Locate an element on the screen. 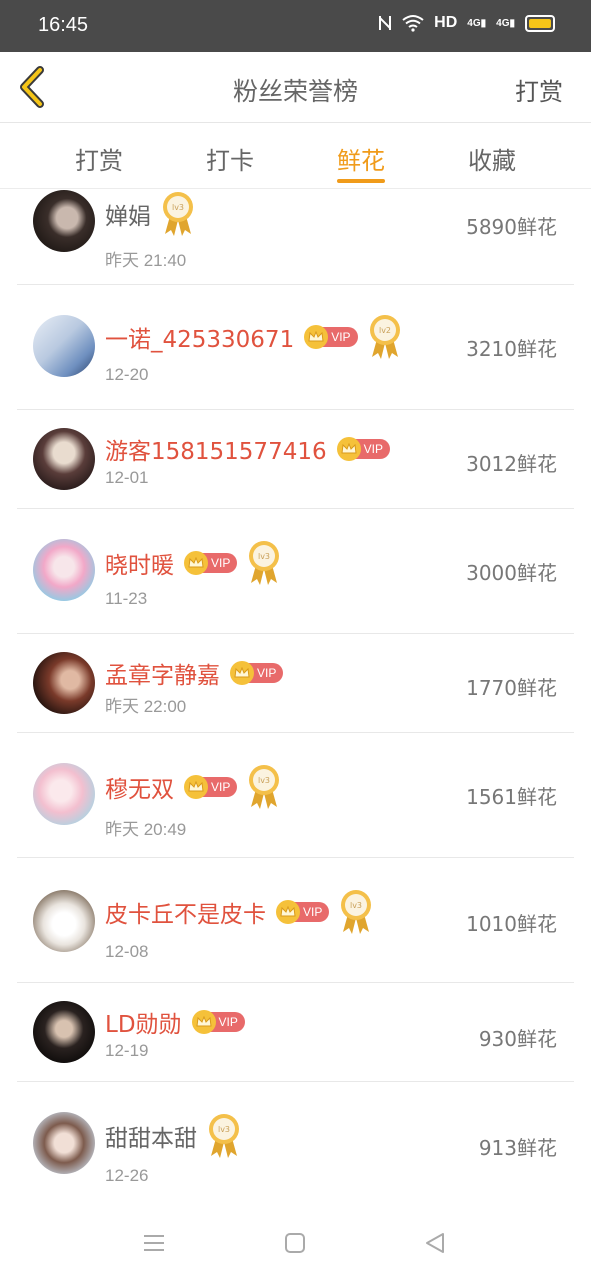 The width and height of the screenshot is (591, 1280). fan-name: 婵娟 is located at coordinates (128, 214).